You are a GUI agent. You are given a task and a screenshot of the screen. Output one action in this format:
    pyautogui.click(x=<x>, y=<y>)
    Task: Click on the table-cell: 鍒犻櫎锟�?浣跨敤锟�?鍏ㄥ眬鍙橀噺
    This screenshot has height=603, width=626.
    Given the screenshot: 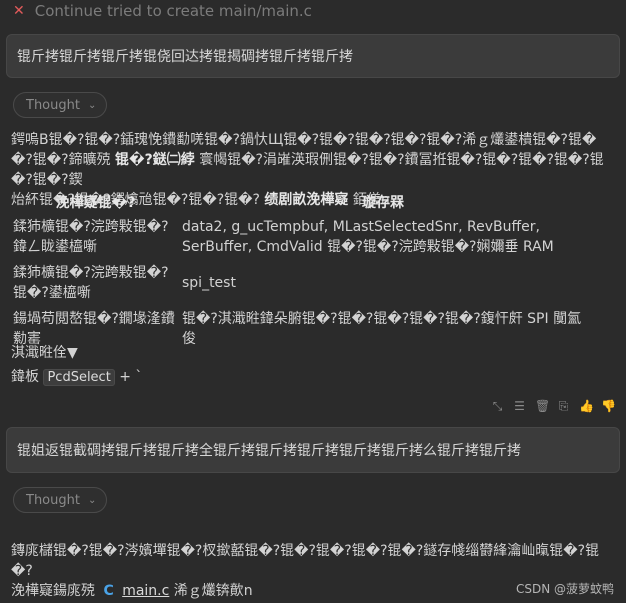 What is the action you would take?
    pyautogui.click(x=91, y=237)
    